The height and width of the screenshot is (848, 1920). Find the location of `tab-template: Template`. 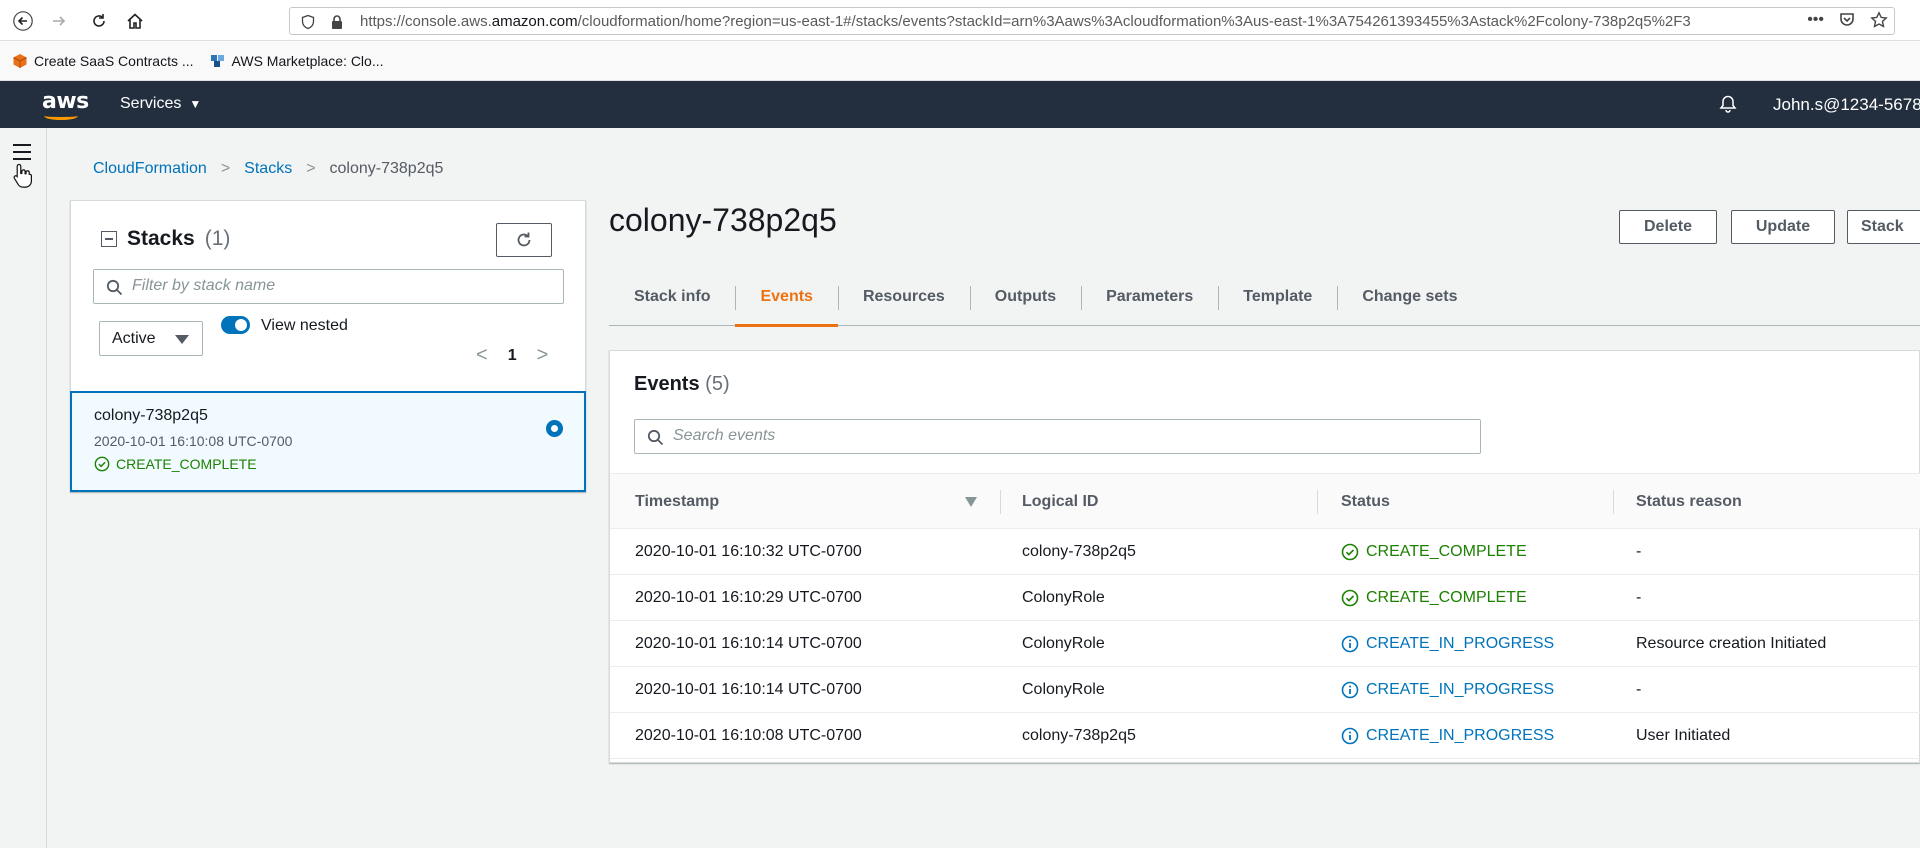

tab-template: Template is located at coordinates (1277, 297).